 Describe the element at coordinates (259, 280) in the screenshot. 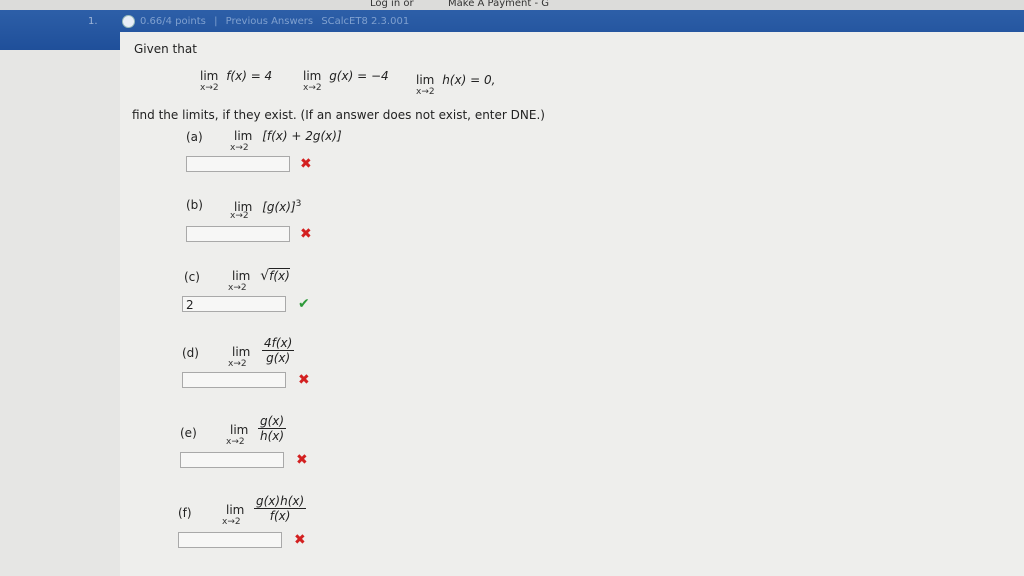

I see `part-c-expression: lim x→2 √f(x)` at that location.